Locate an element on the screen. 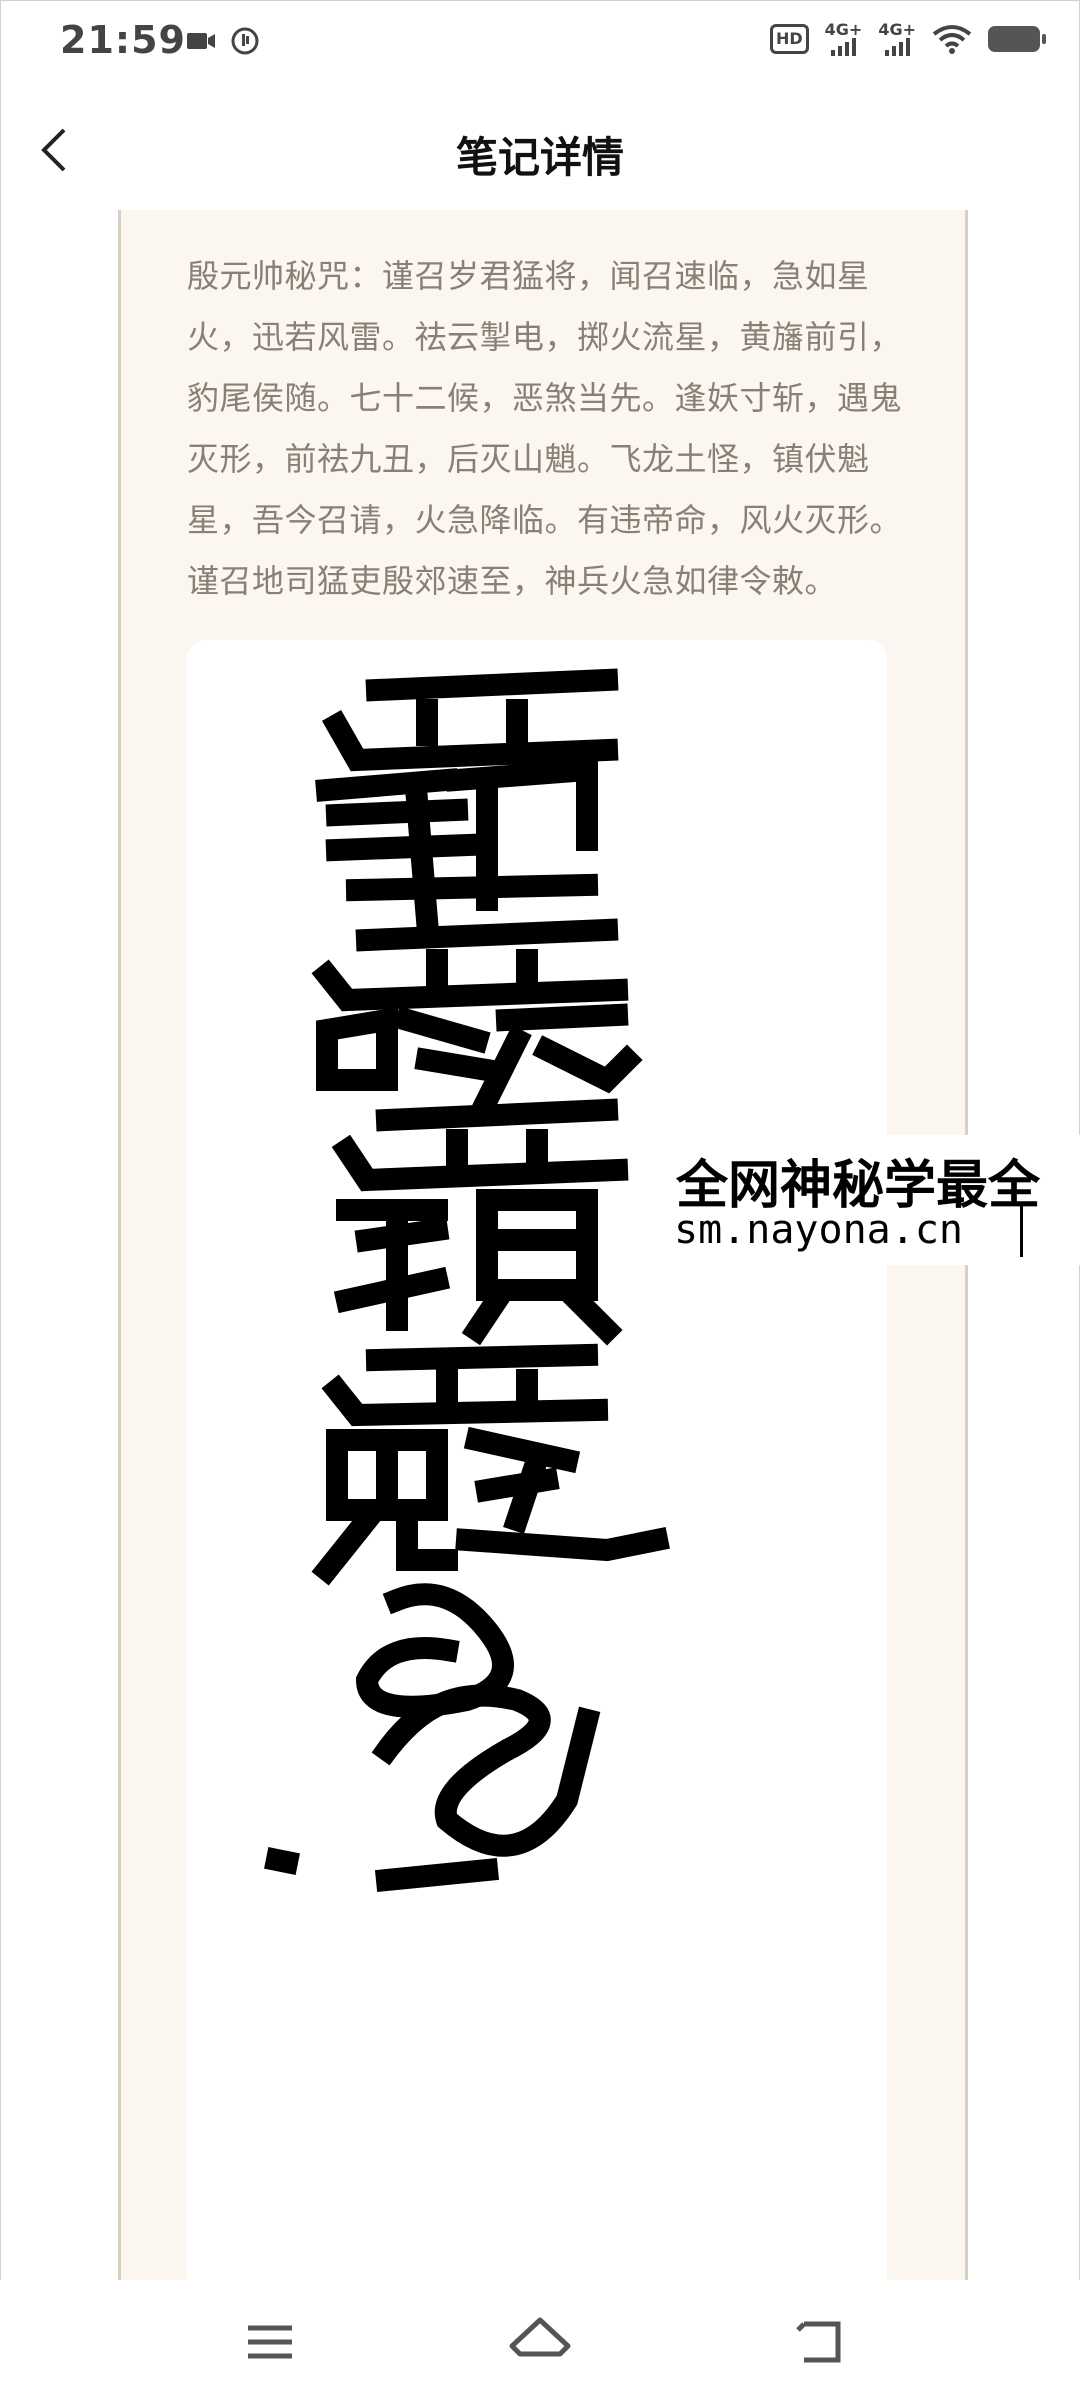 This screenshot has width=1080, height=2400. video-icon is located at coordinates (201, 41).